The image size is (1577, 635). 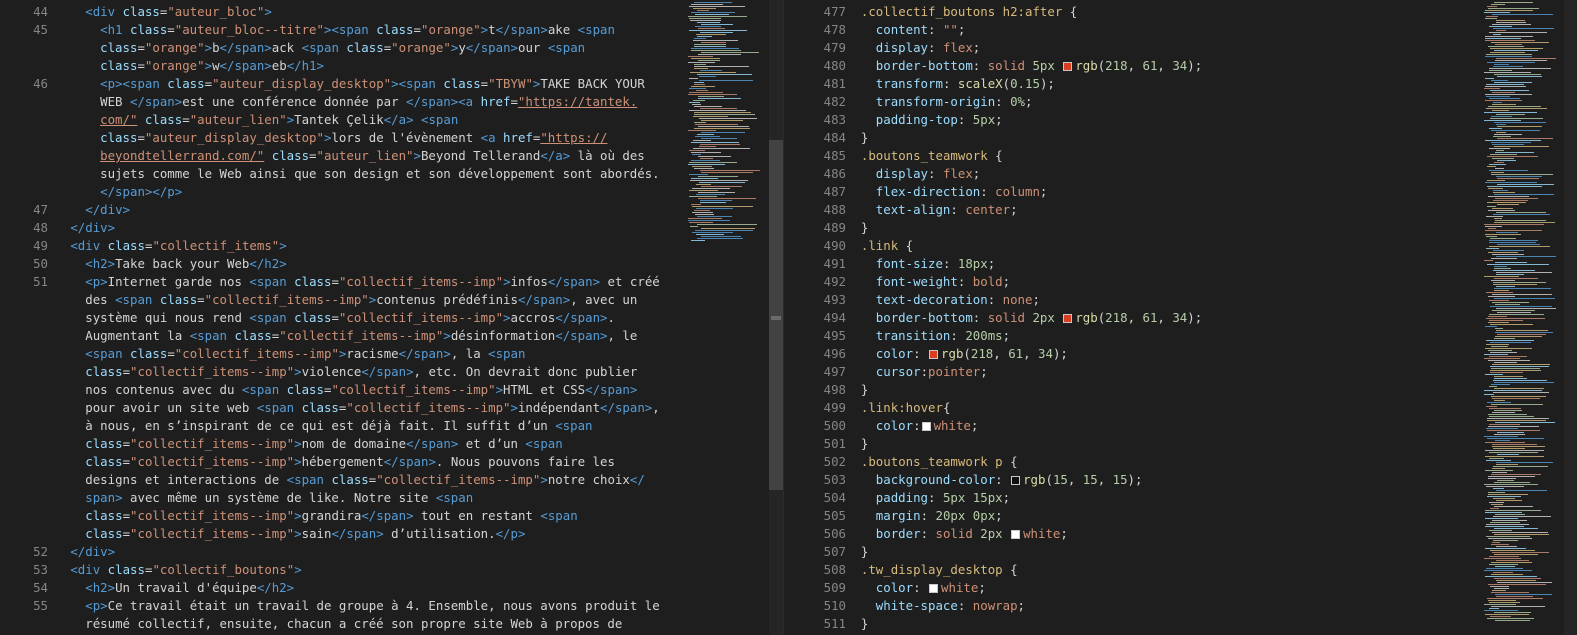 I want to click on code-line: margin: 20px 0px;, so click(x=924, y=516).